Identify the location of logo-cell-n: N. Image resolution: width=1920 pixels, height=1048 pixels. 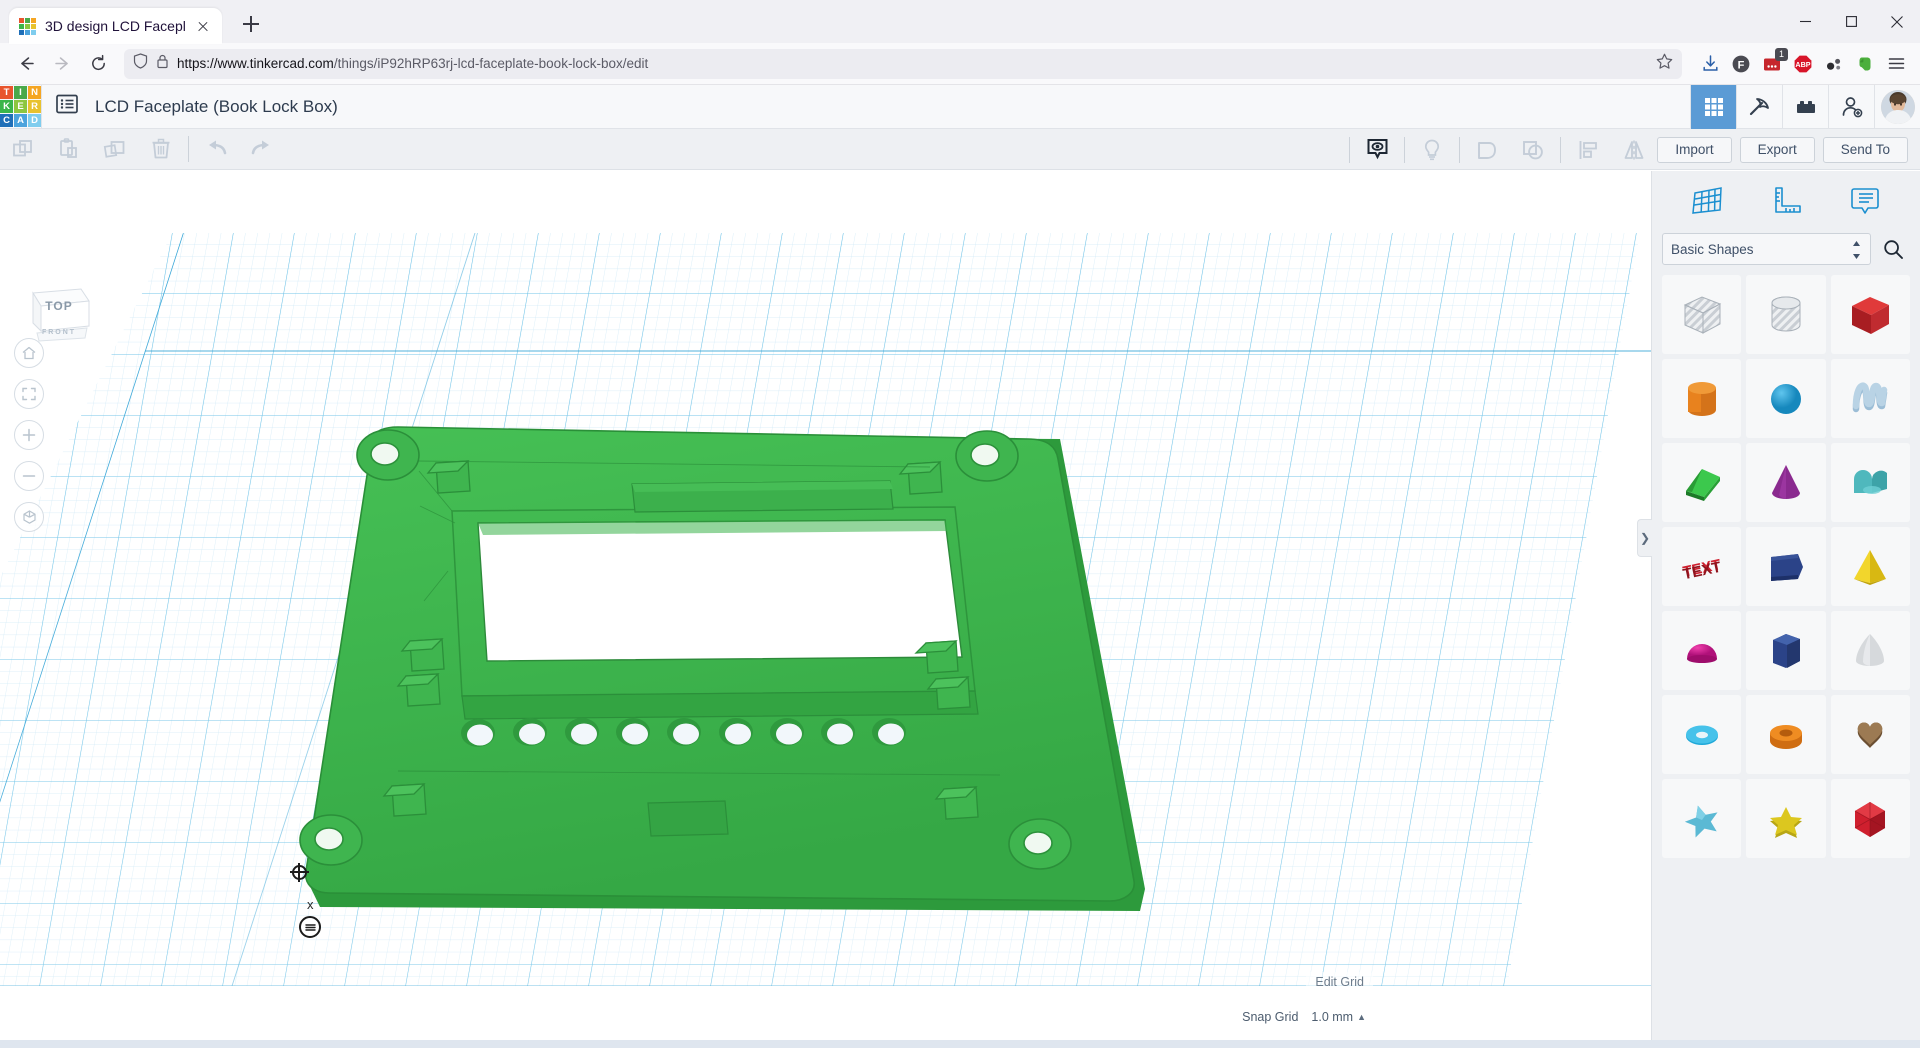
(34, 92).